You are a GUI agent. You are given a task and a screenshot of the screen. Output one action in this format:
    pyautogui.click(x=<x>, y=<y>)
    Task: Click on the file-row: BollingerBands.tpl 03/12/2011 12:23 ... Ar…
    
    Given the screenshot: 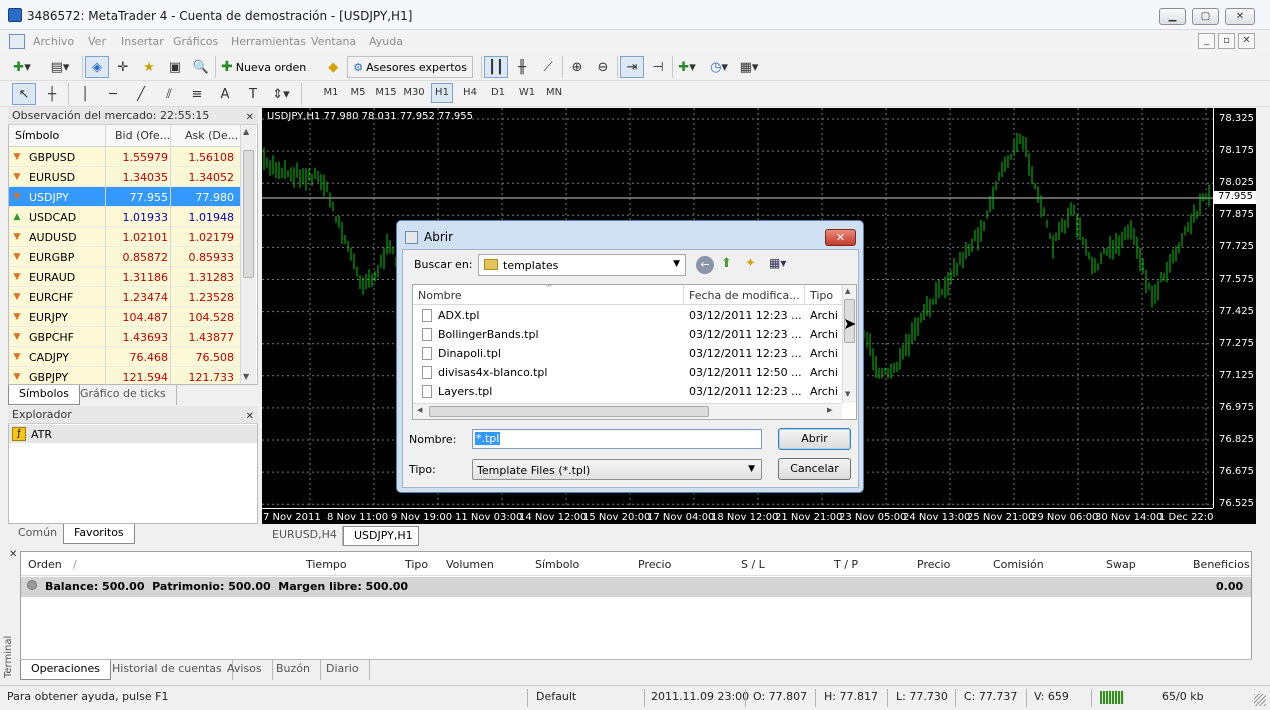 What is the action you would take?
    pyautogui.click(x=627, y=334)
    